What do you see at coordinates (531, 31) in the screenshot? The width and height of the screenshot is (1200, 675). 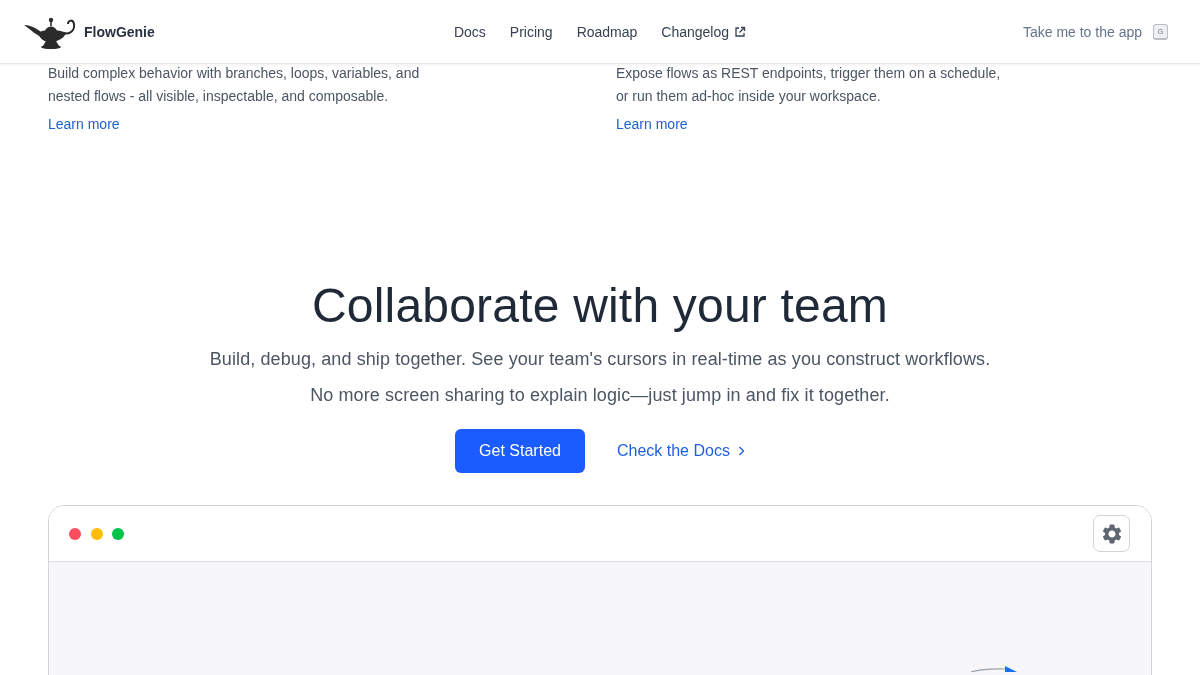 I see `nav-link: Pricing` at bounding box center [531, 31].